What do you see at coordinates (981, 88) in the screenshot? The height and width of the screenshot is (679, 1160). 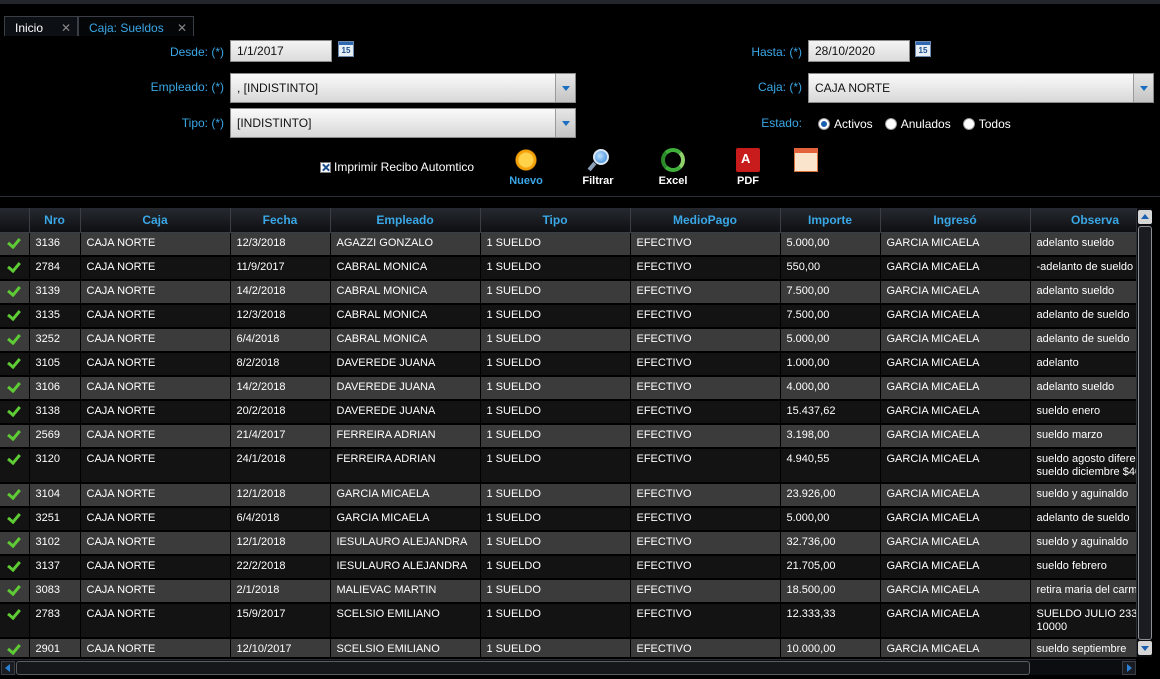 I see `caja-select: CAJA NORTE` at bounding box center [981, 88].